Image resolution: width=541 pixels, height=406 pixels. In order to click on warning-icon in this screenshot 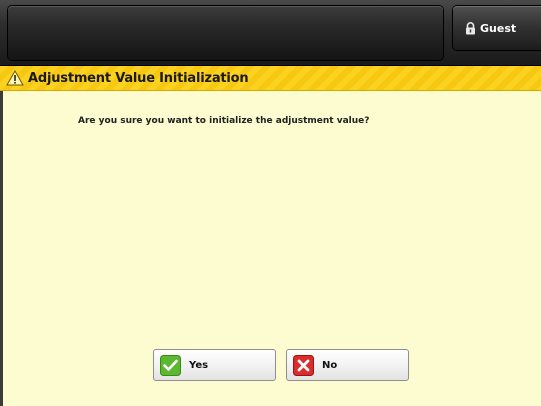, I will do `click(15, 78)`.